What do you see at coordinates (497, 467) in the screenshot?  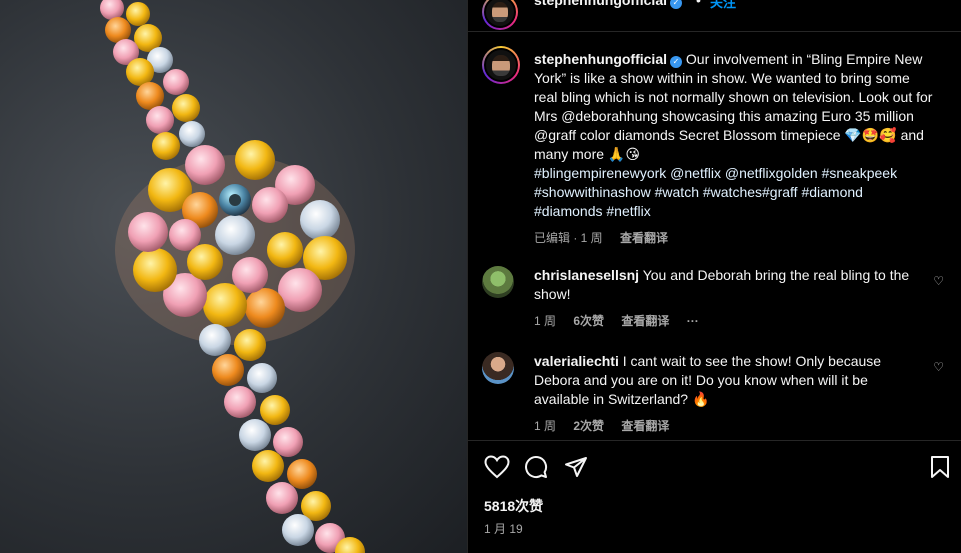 I see `like-heart-icon` at bounding box center [497, 467].